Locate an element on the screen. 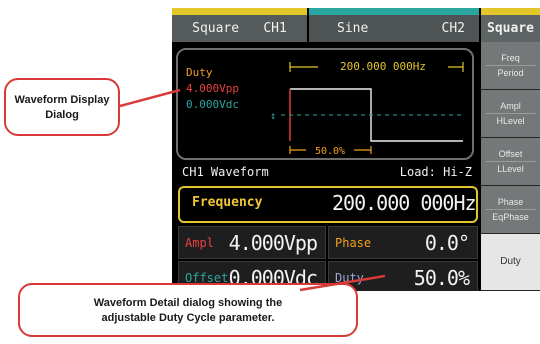 The height and width of the screenshot is (344, 540). offset-label: 0.000Vdc is located at coordinates (212, 104).